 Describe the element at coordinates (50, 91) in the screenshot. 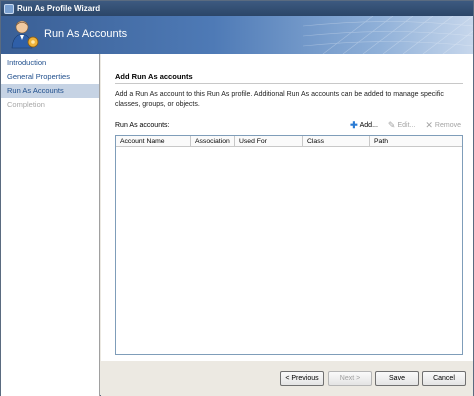

I see `nav-item-run-as-accounts: Run As Accounts` at that location.